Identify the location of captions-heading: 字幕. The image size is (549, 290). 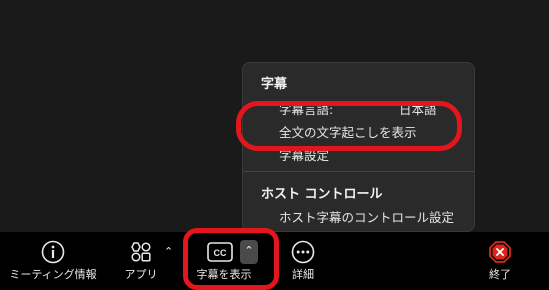
(274, 84).